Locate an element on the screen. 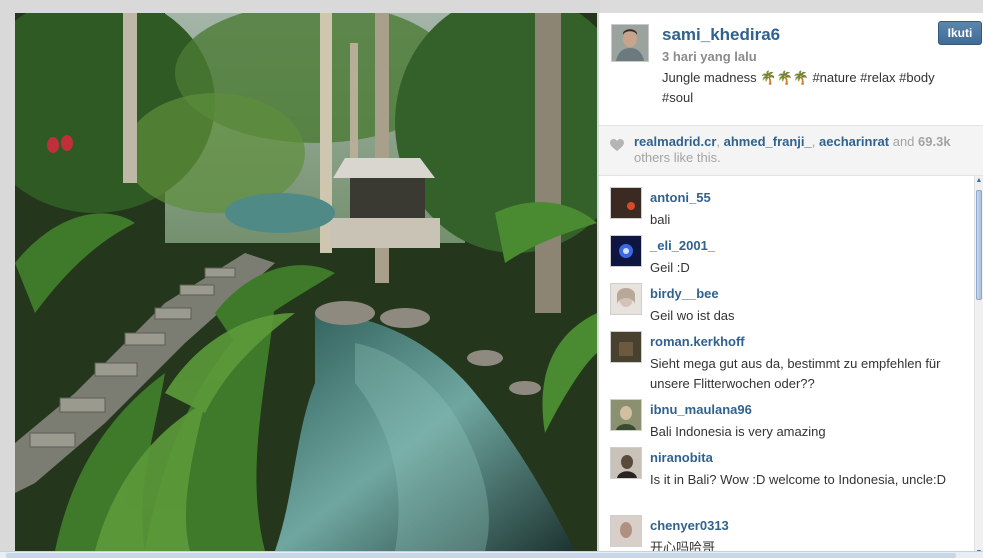  scroll-up-arrow-icon: ▲ is located at coordinates (979, 181).